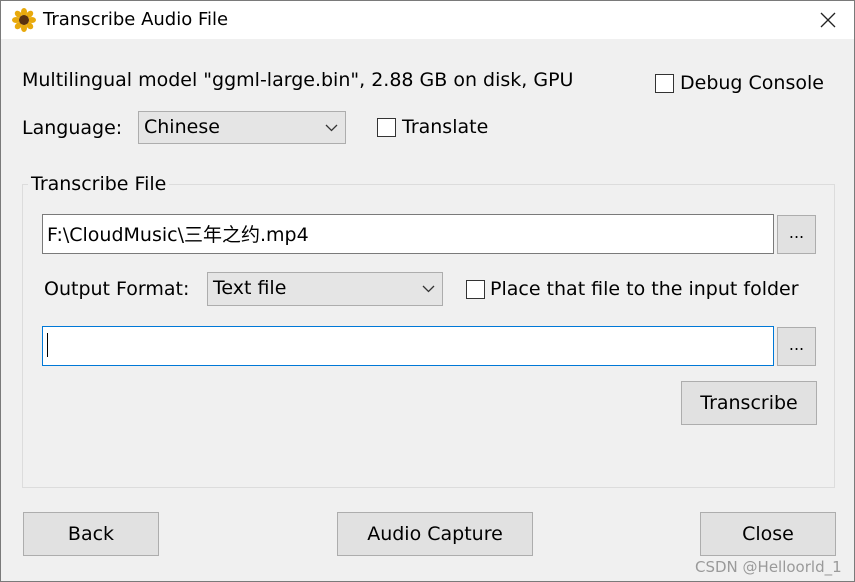 The height and width of the screenshot is (582, 855). Describe the element at coordinates (445, 127) in the screenshot. I see `translate-label: Translate` at that location.